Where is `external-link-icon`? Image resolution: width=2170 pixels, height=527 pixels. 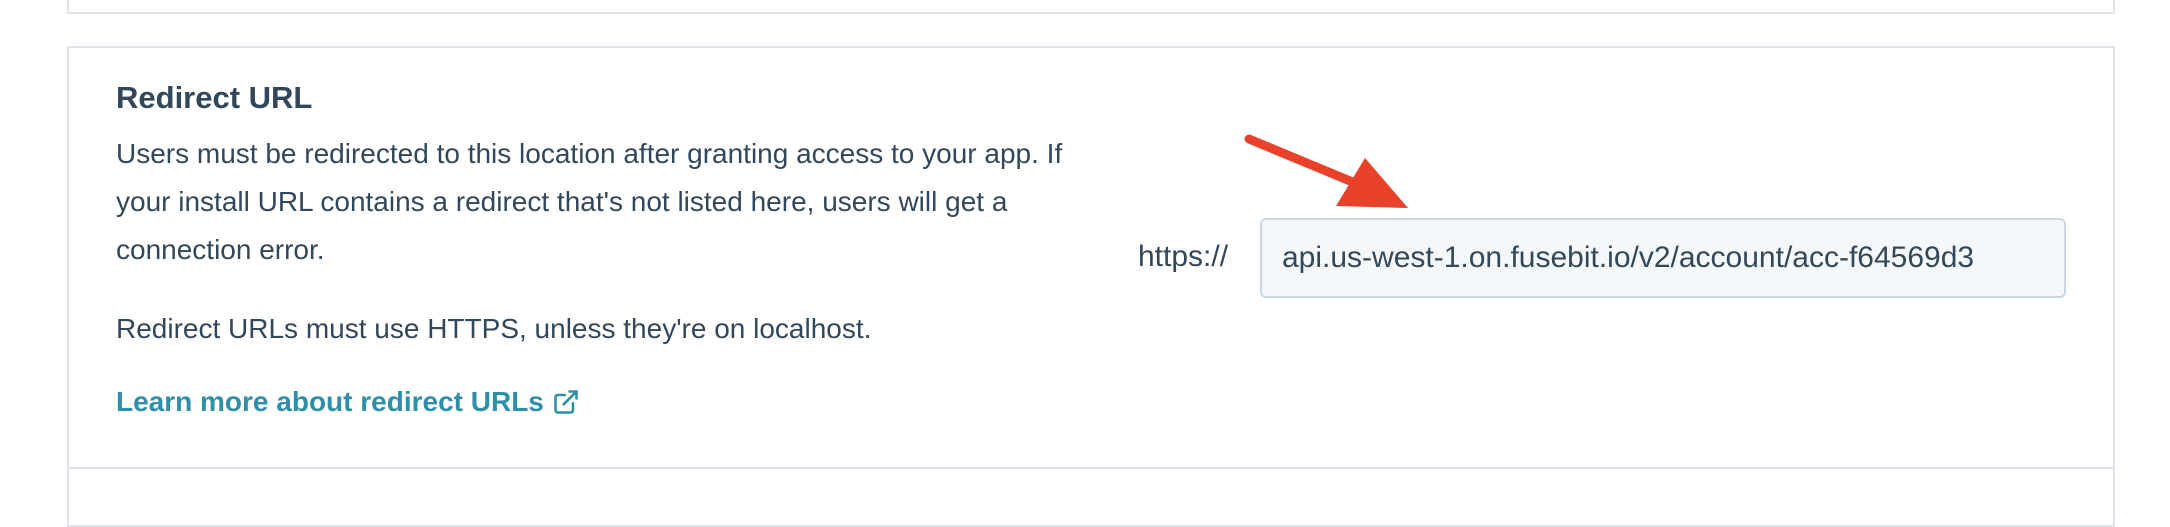
external-link-icon is located at coordinates (566, 402).